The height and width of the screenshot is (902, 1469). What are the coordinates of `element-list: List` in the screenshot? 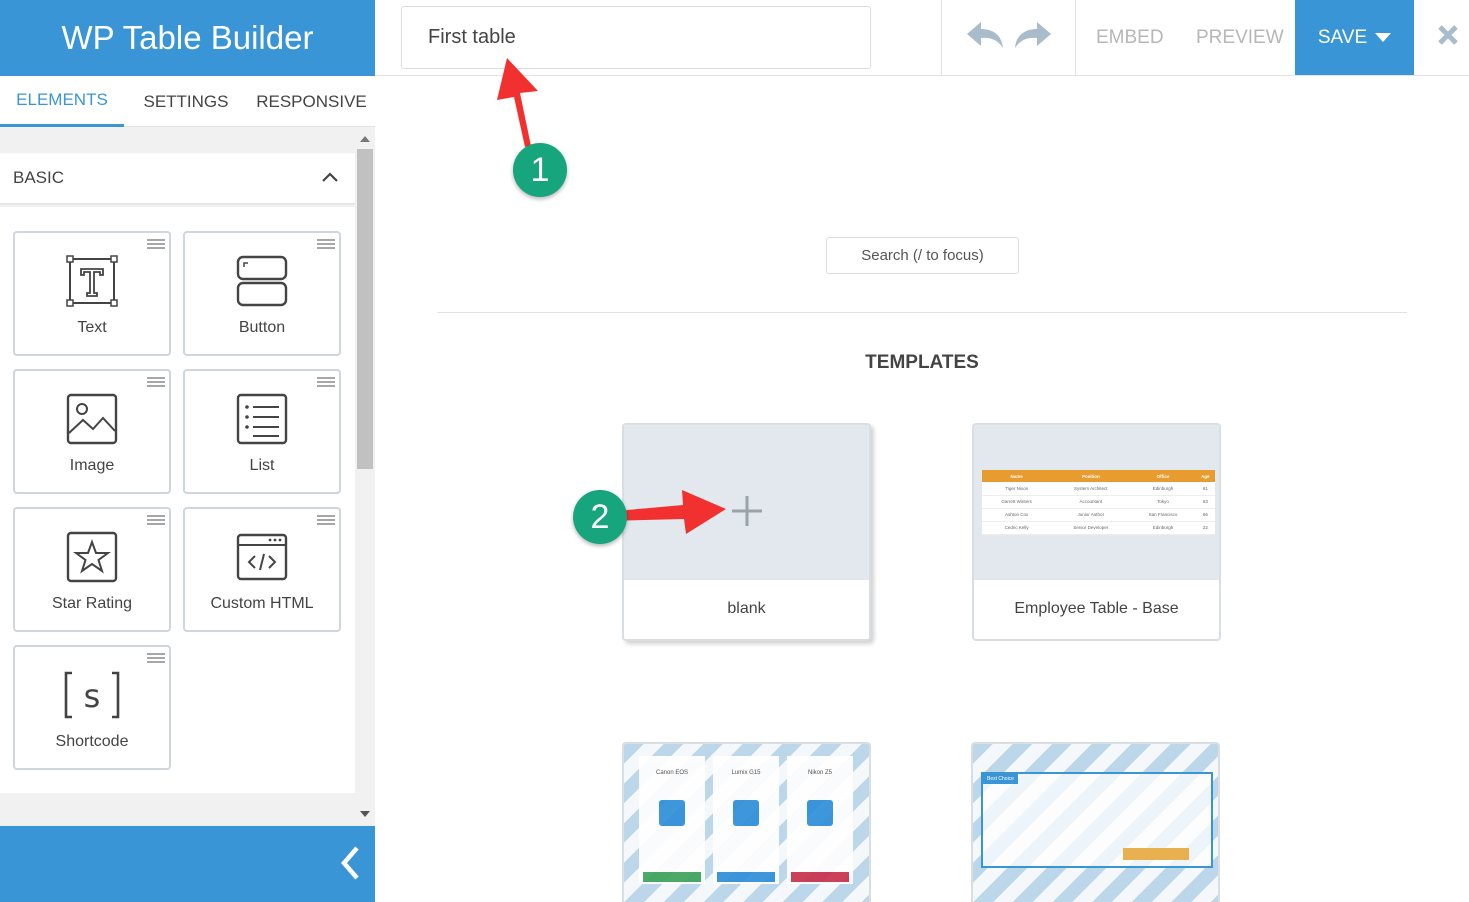 It's located at (262, 431).